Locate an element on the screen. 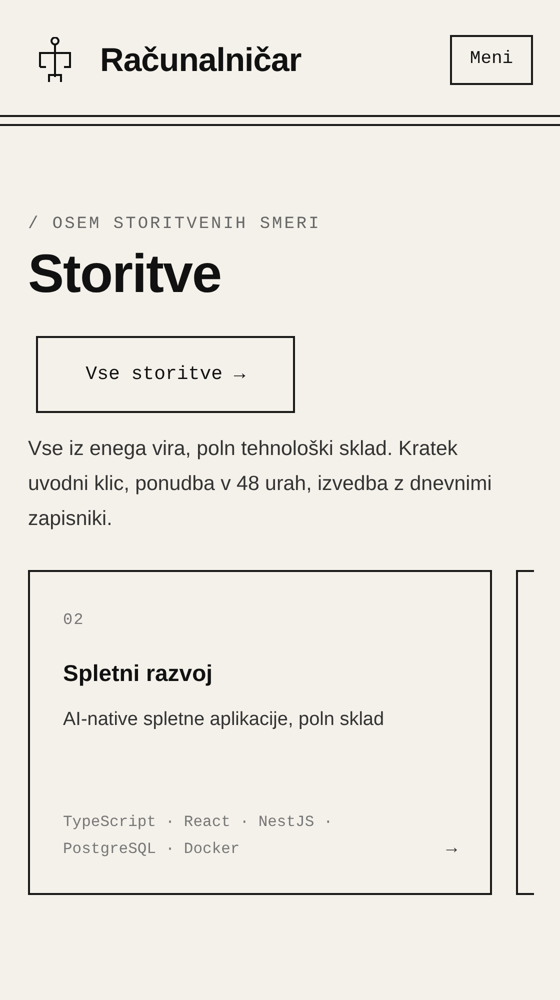 The width and height of the screenshot is (560, 1000). all-services-button: Vse storitve → is located at coordinates (165, 374).